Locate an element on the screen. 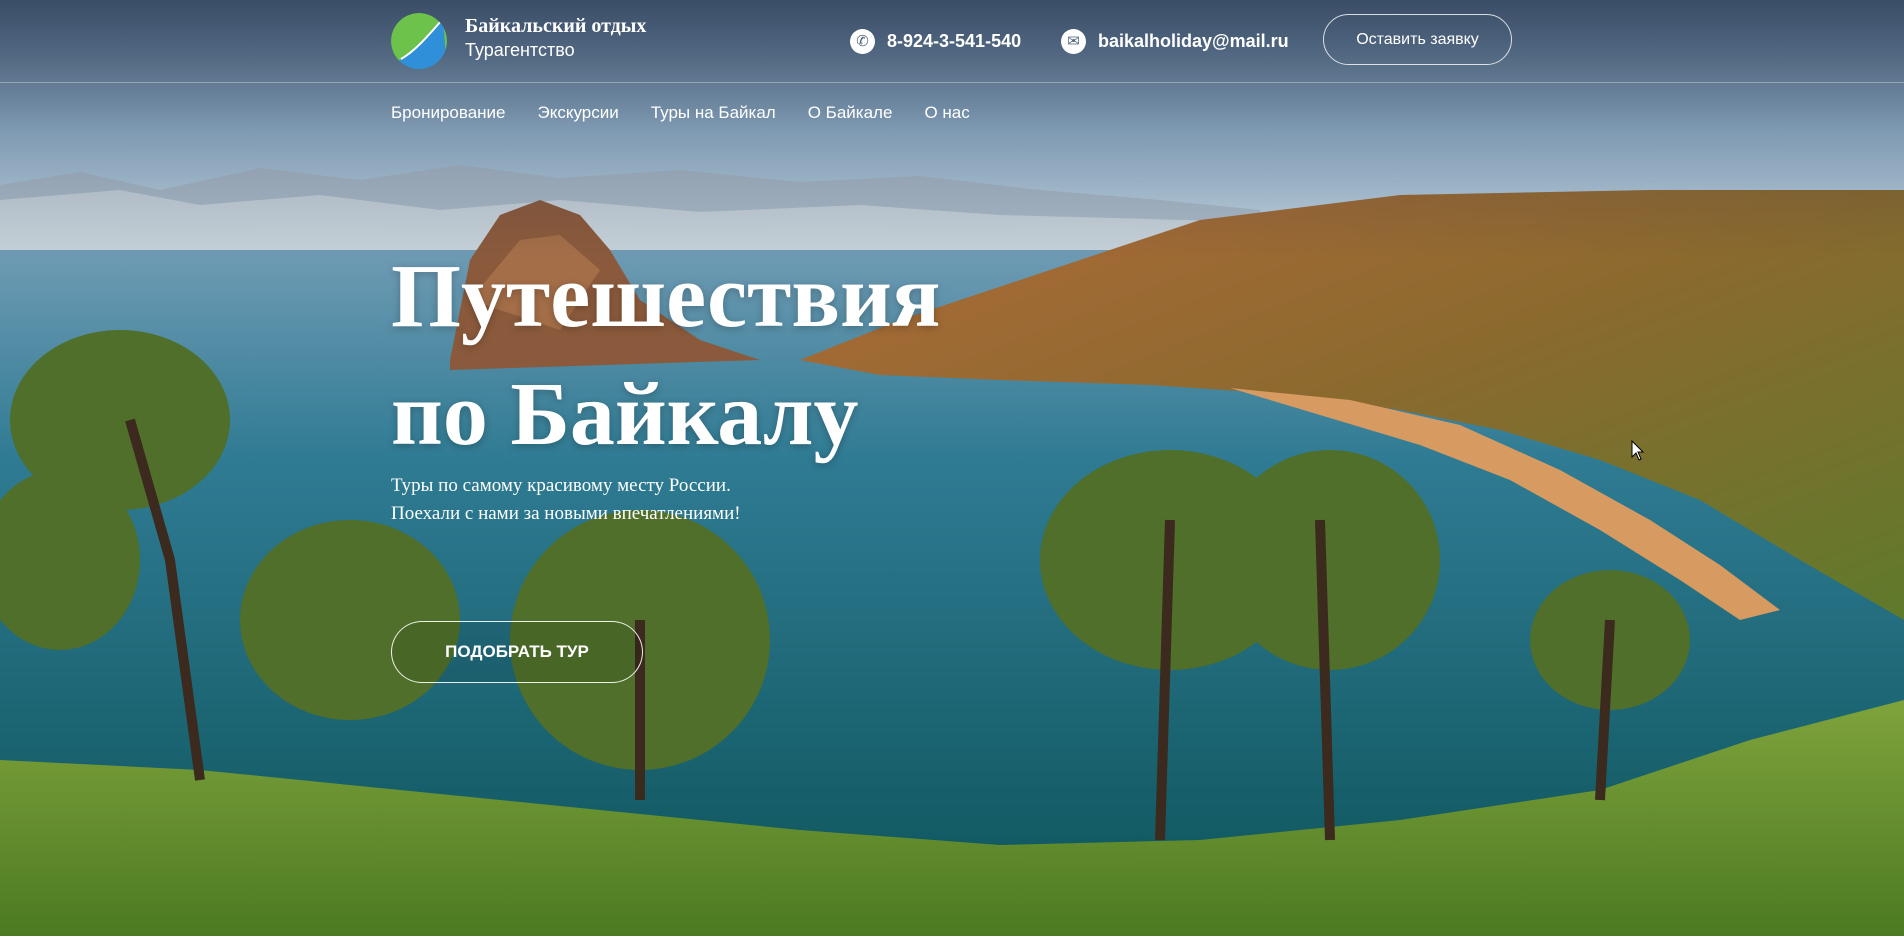  nav-item-booking: Бронирование is located at coordinates (448, 113).